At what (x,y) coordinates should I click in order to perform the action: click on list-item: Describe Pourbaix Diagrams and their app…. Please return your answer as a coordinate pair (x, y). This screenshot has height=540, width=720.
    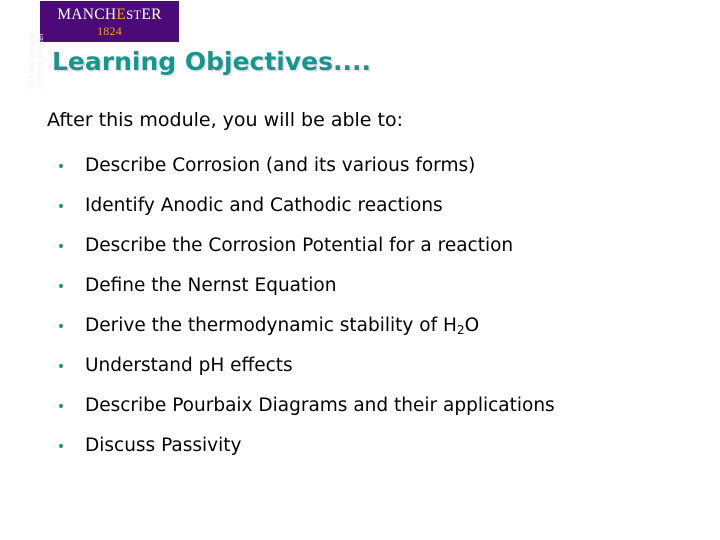
    Looking at the image, I should click on (379, 406).